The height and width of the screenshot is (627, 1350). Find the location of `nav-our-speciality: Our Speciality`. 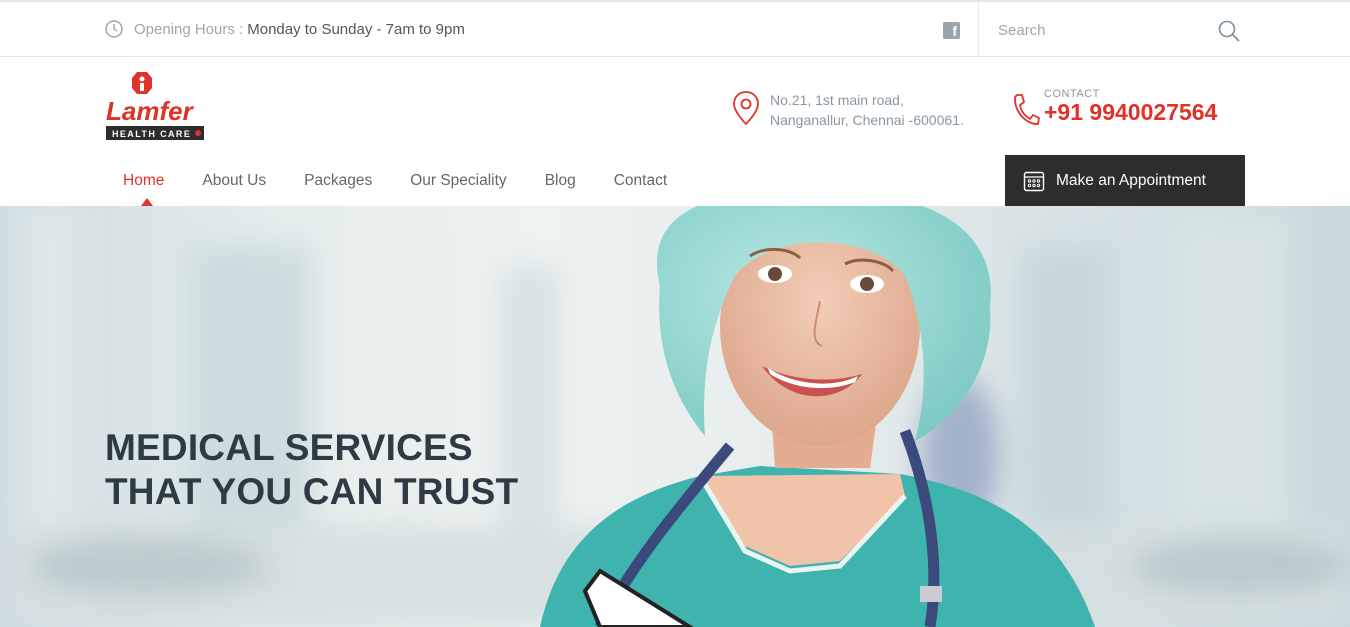

nav-our-speciality: Our Speciality is located at coordinates (458, 181).